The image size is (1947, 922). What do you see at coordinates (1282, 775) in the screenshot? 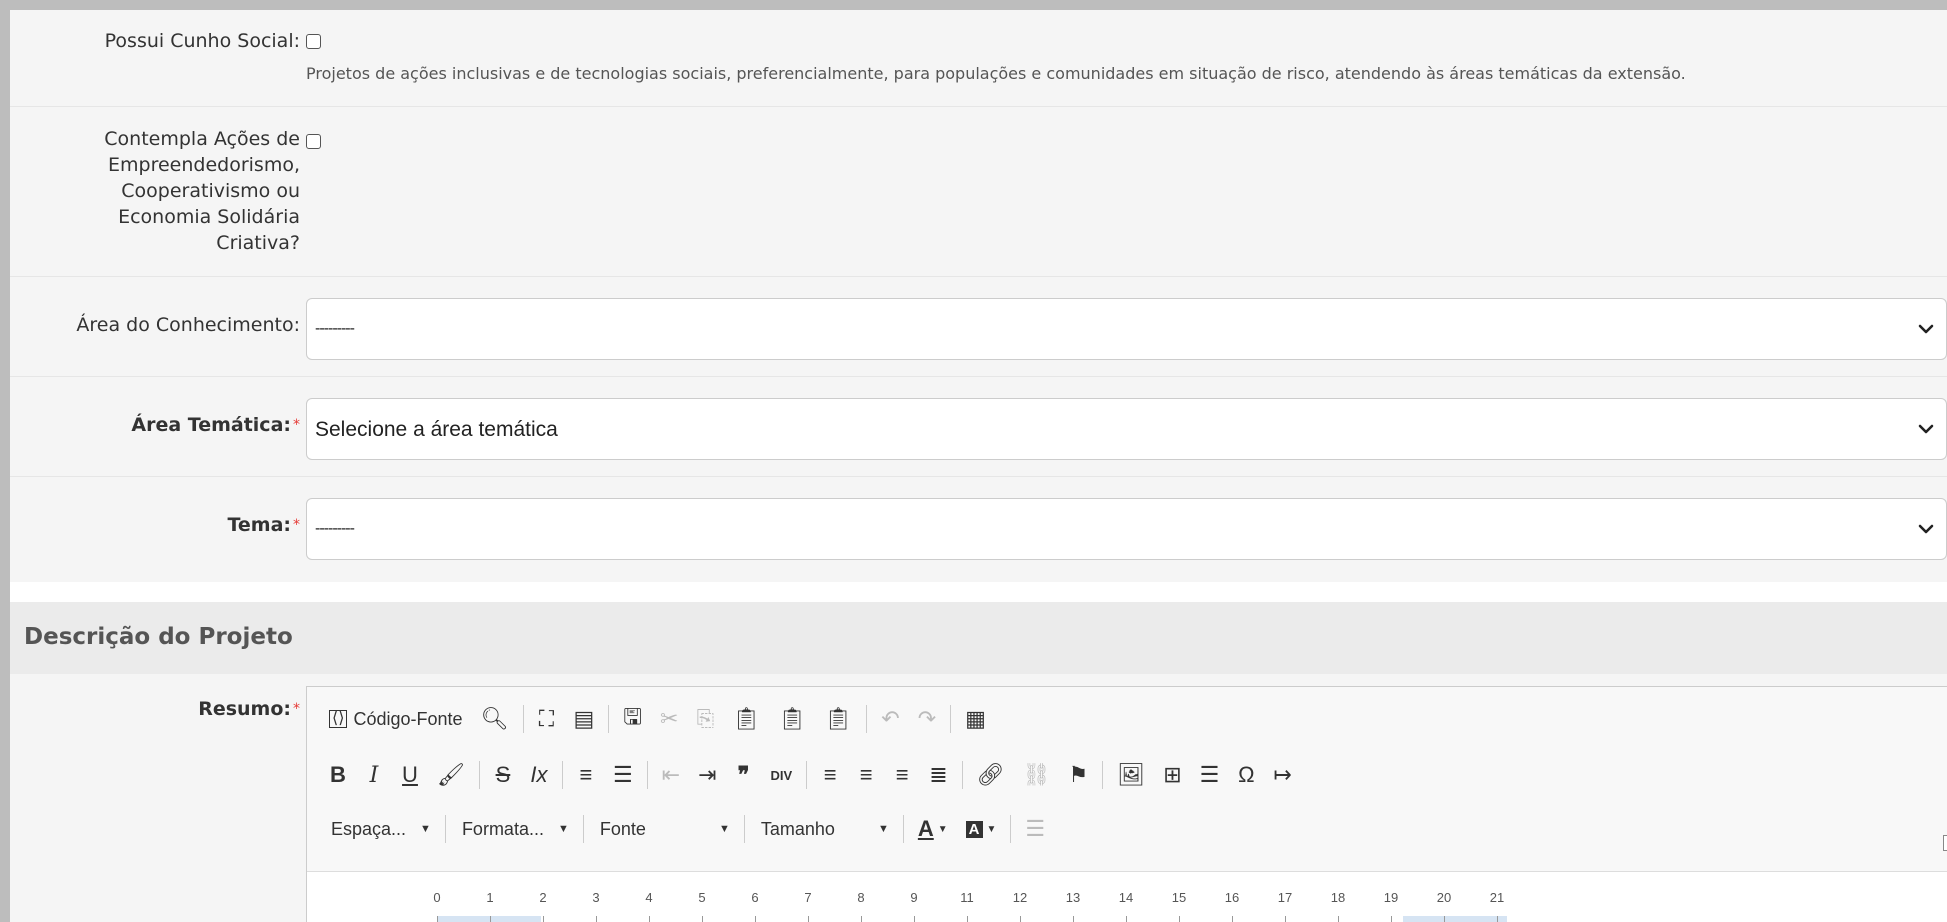
I see `page-break-button: ↦` at bounding box center [1282, 775].